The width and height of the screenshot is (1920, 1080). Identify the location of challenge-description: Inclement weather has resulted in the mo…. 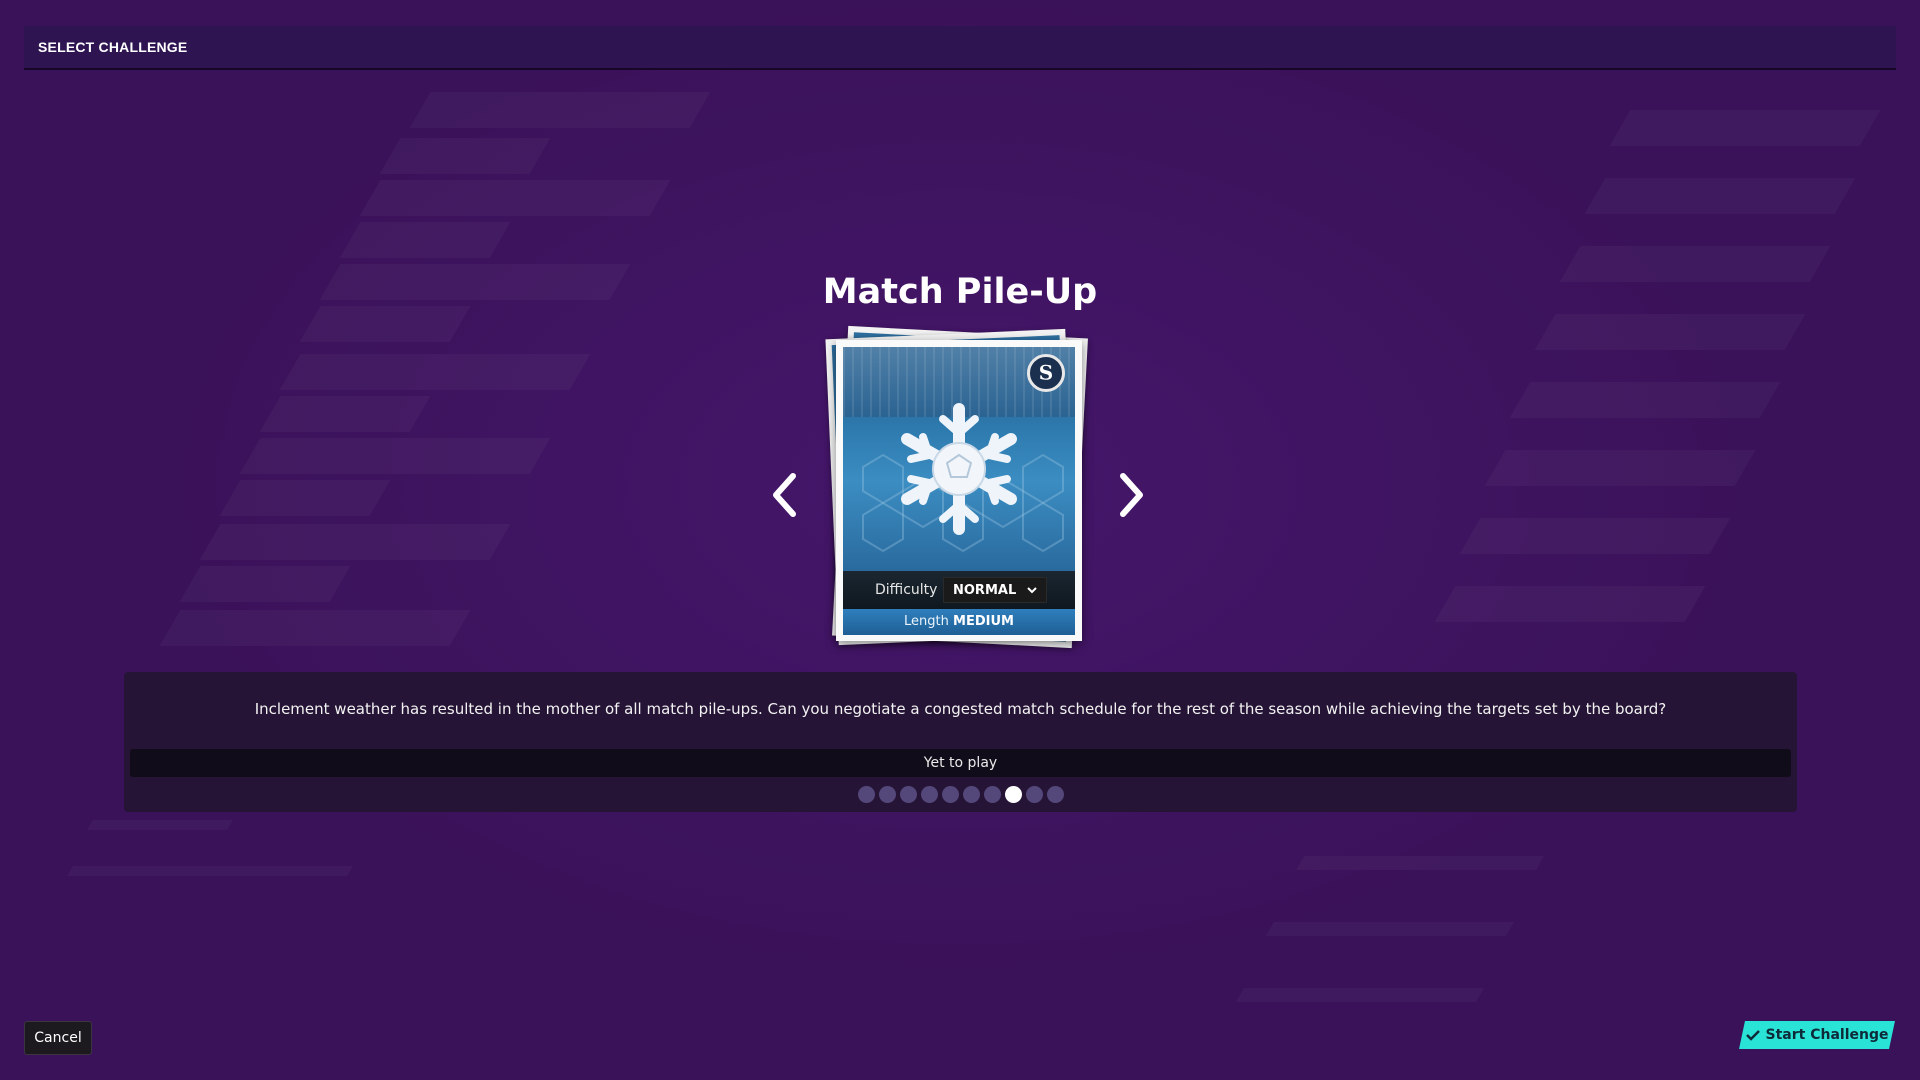
(960, 709).